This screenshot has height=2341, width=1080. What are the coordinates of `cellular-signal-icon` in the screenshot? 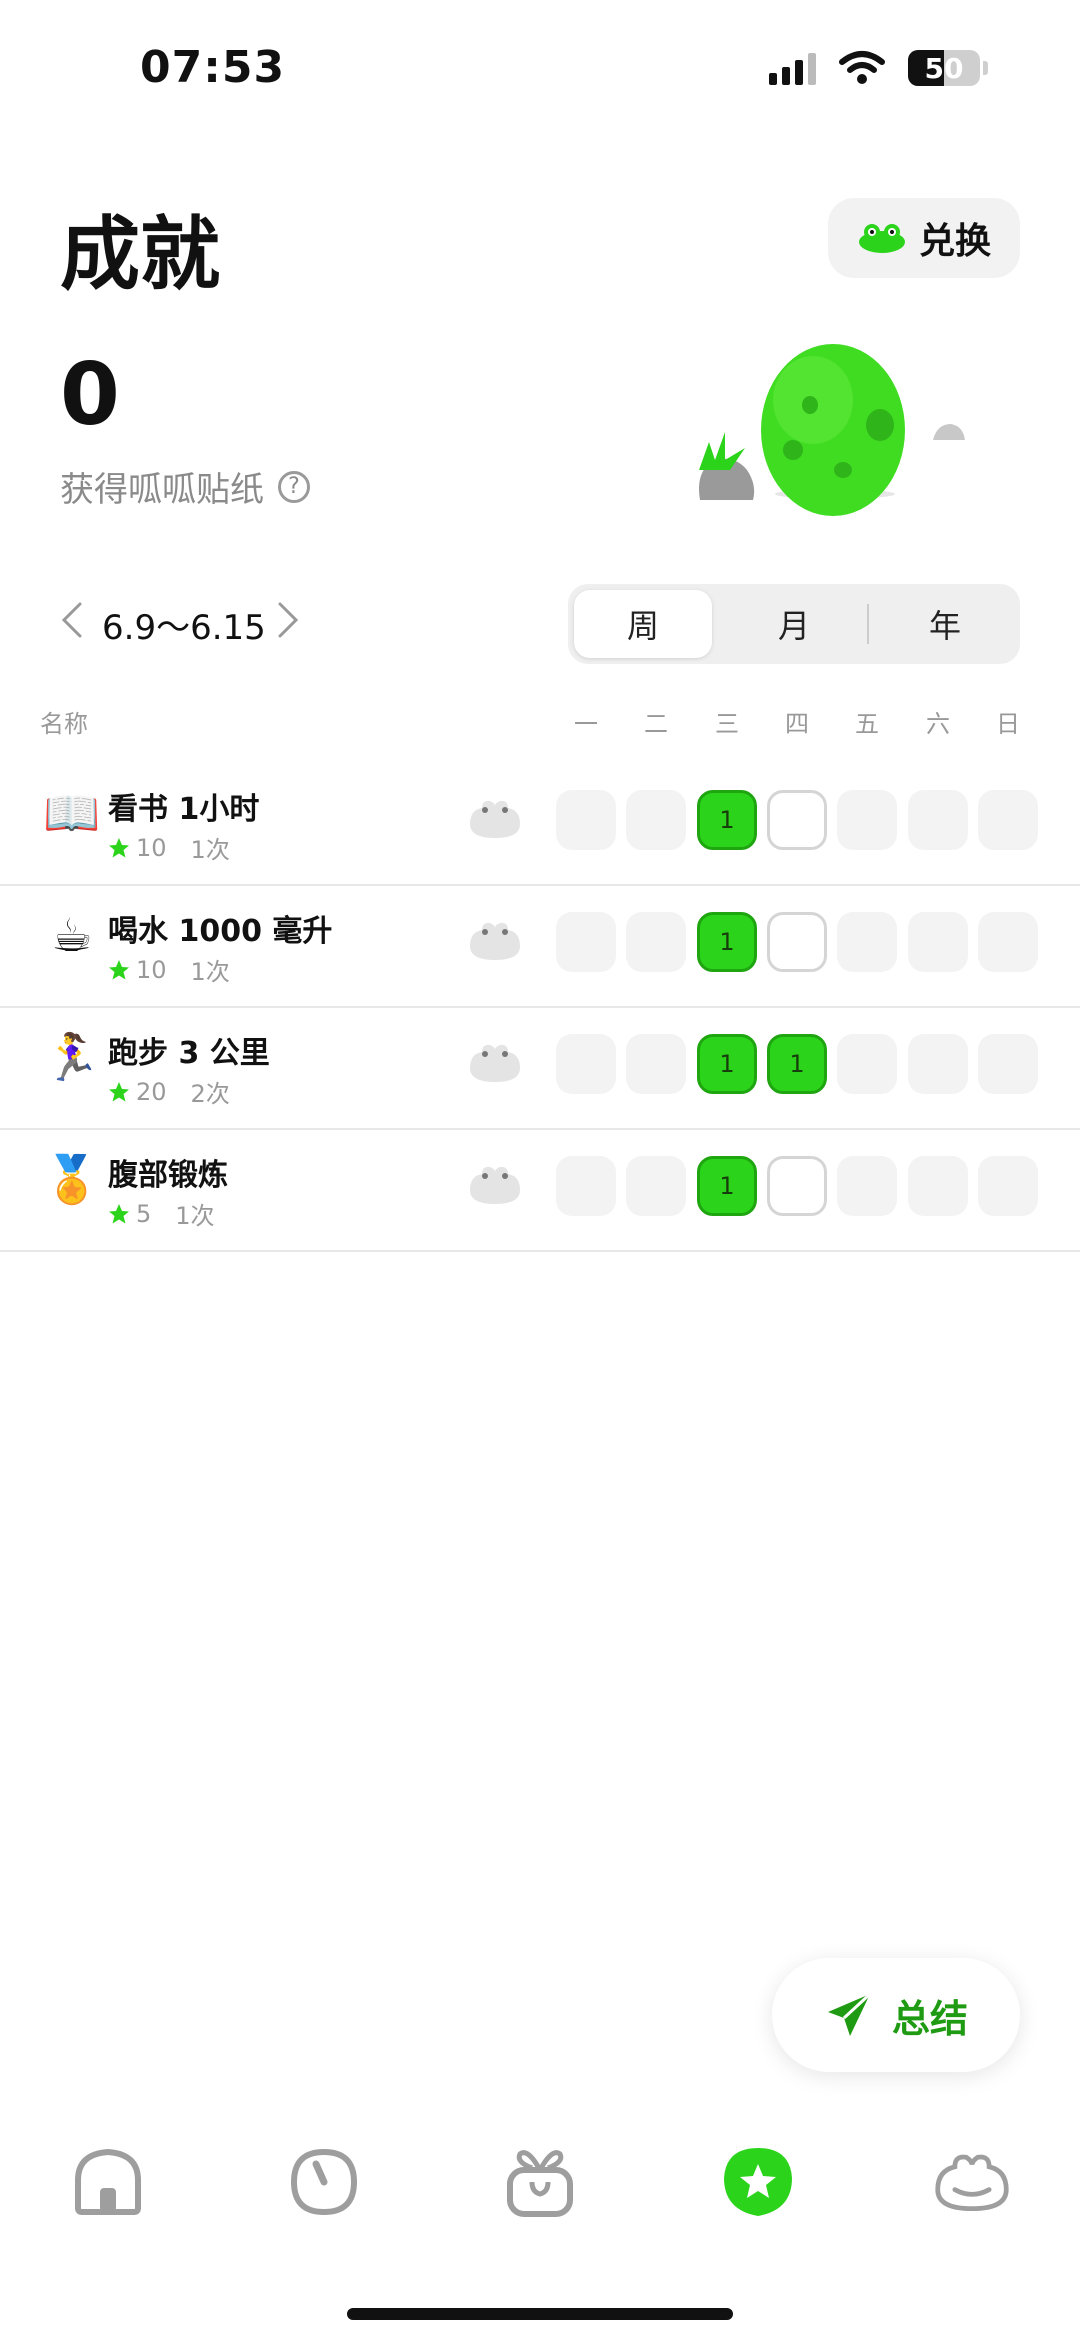 It's located at (792, 68).